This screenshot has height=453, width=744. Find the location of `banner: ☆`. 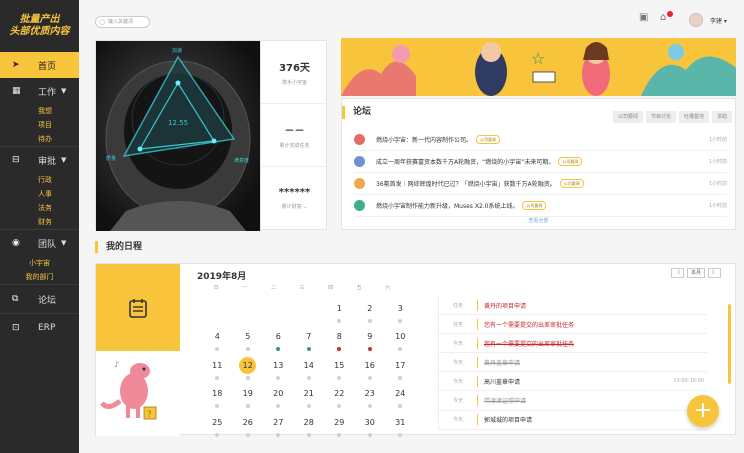

banner: ☆ is located at coordinates (538, 67).